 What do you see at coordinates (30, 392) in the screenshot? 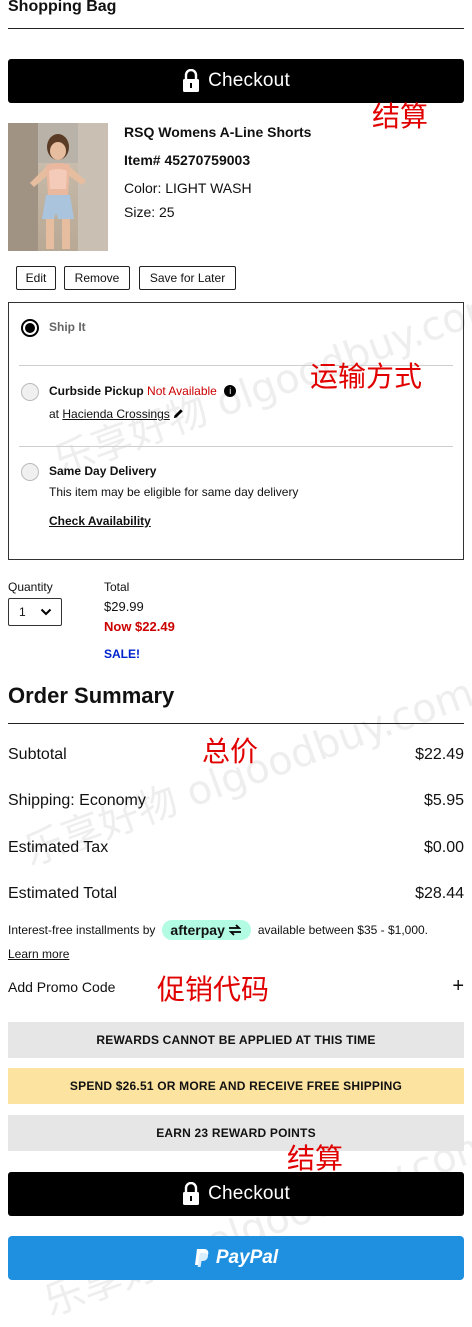
I see `curbside-radio` at bounding box center [30, 392].